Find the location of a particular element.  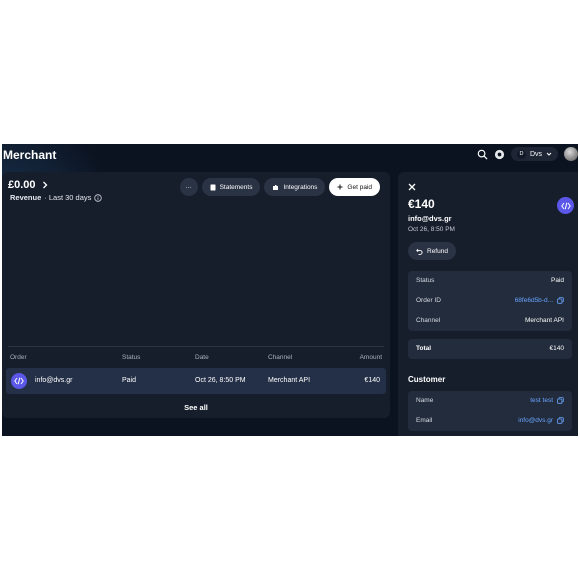

see-all-link: See all is located at coordinates (196, 407).